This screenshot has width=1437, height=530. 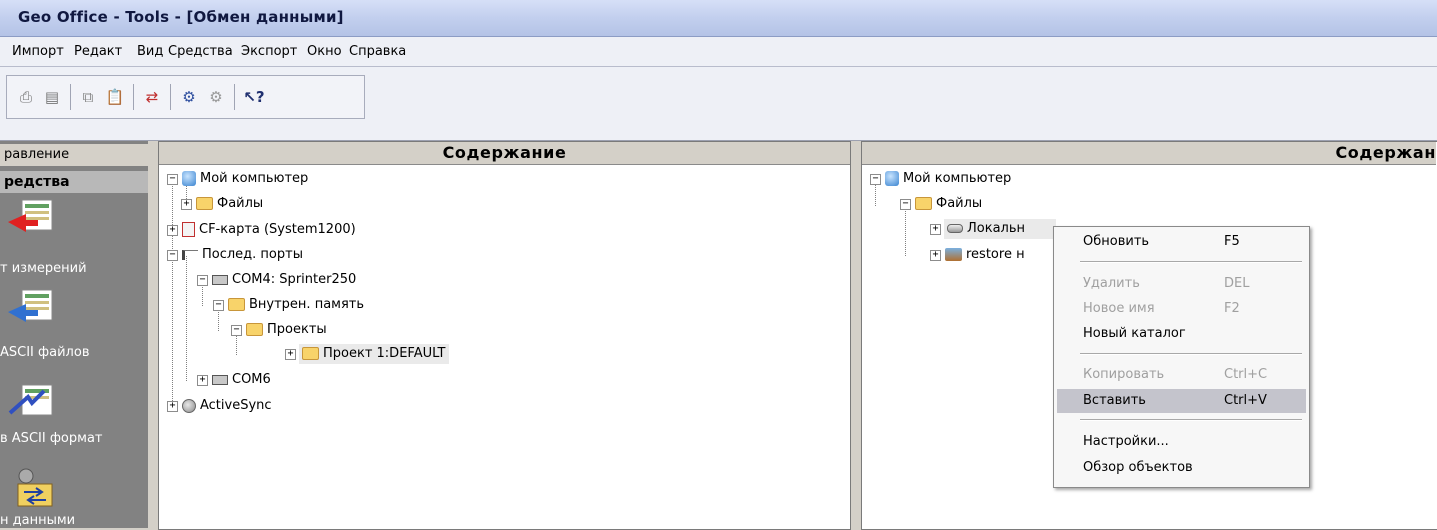 What do you see at coordinates (297, 329) in the screenshot?
I see `tree-node-label: Проекты` at bounding box center [297, 329].